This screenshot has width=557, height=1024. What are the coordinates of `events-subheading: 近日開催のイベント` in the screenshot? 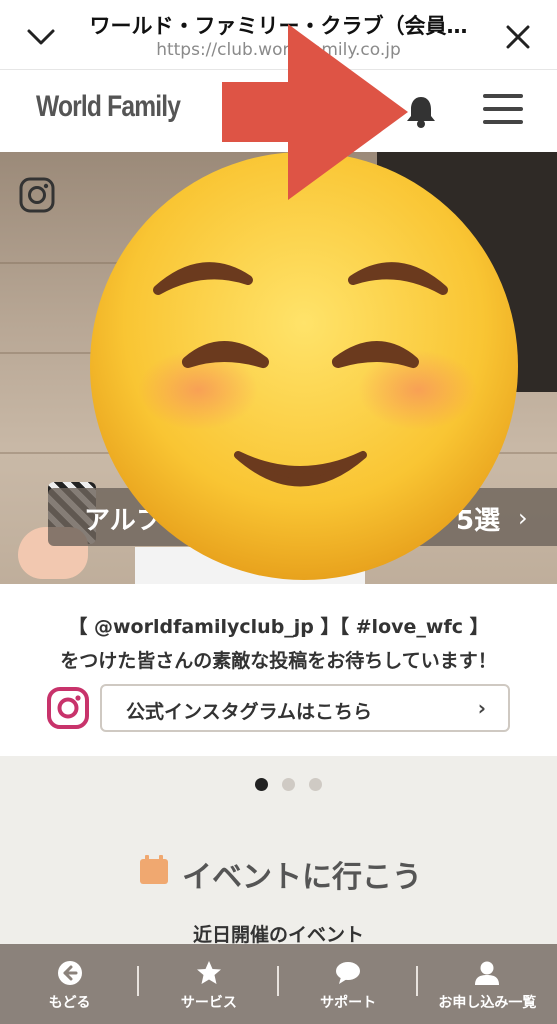 It's located at (278, 935).